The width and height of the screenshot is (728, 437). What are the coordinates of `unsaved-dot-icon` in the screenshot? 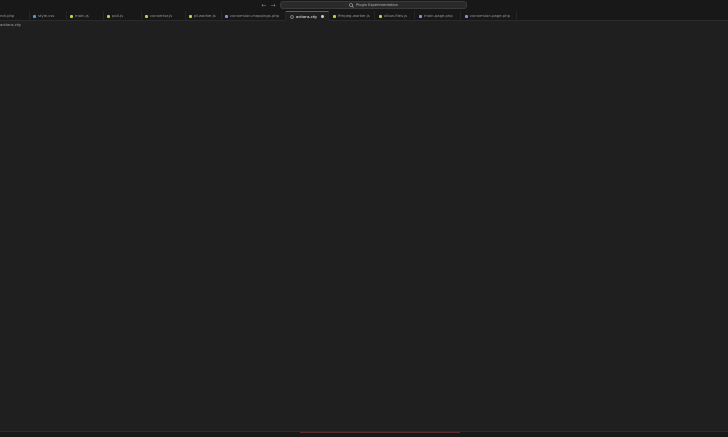 It's located at (322, 16).